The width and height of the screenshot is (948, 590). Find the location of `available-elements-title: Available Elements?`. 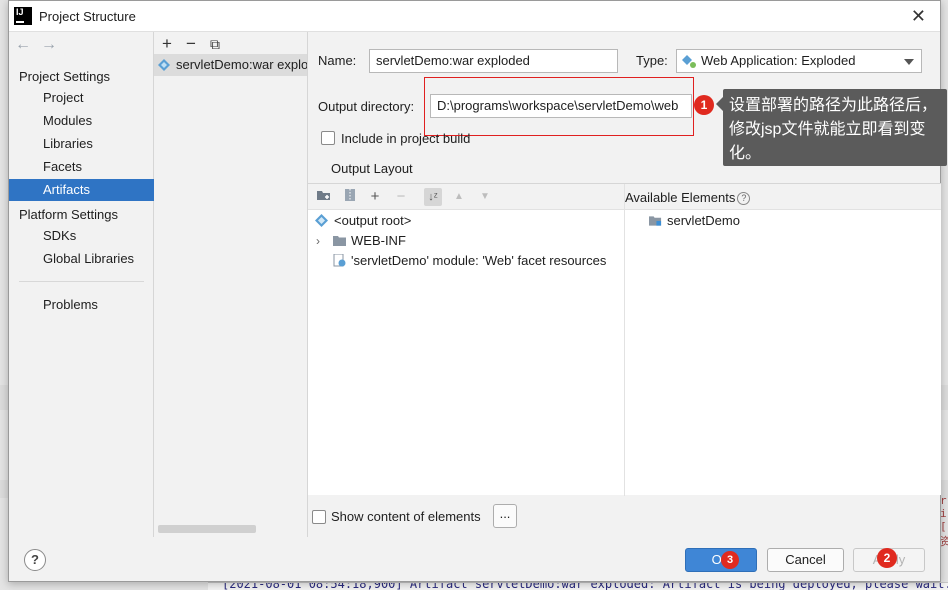

available-elements-title: Available Elements? is located at coordinates (688, 198).